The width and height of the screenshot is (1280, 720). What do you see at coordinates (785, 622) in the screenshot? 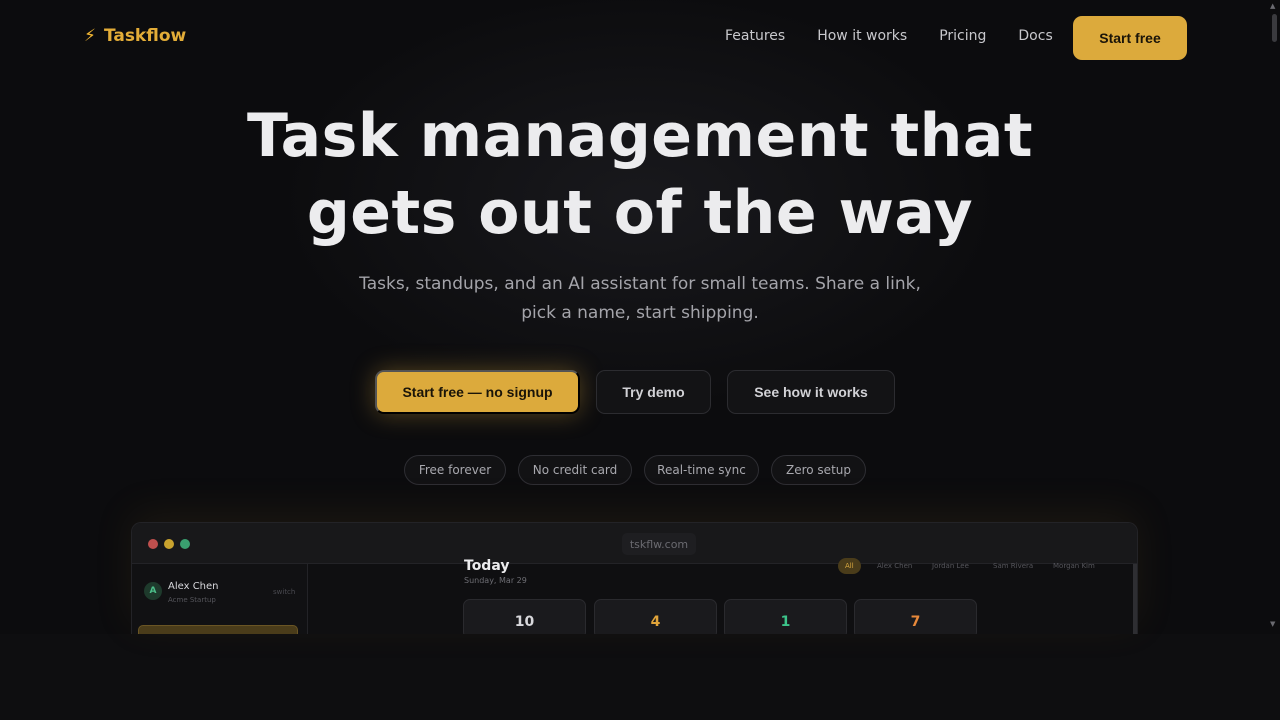
I see `stat-value: 1` at bounding box center [785, 622].